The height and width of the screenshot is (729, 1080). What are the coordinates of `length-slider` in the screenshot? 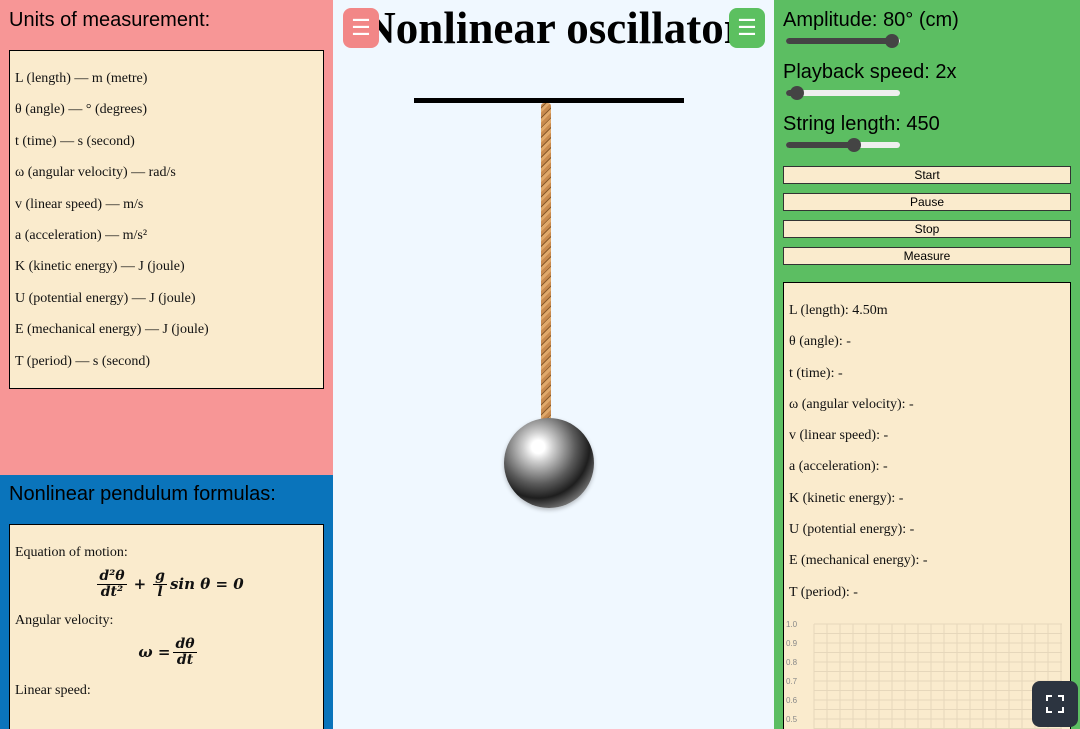 It's located at (843, 145).